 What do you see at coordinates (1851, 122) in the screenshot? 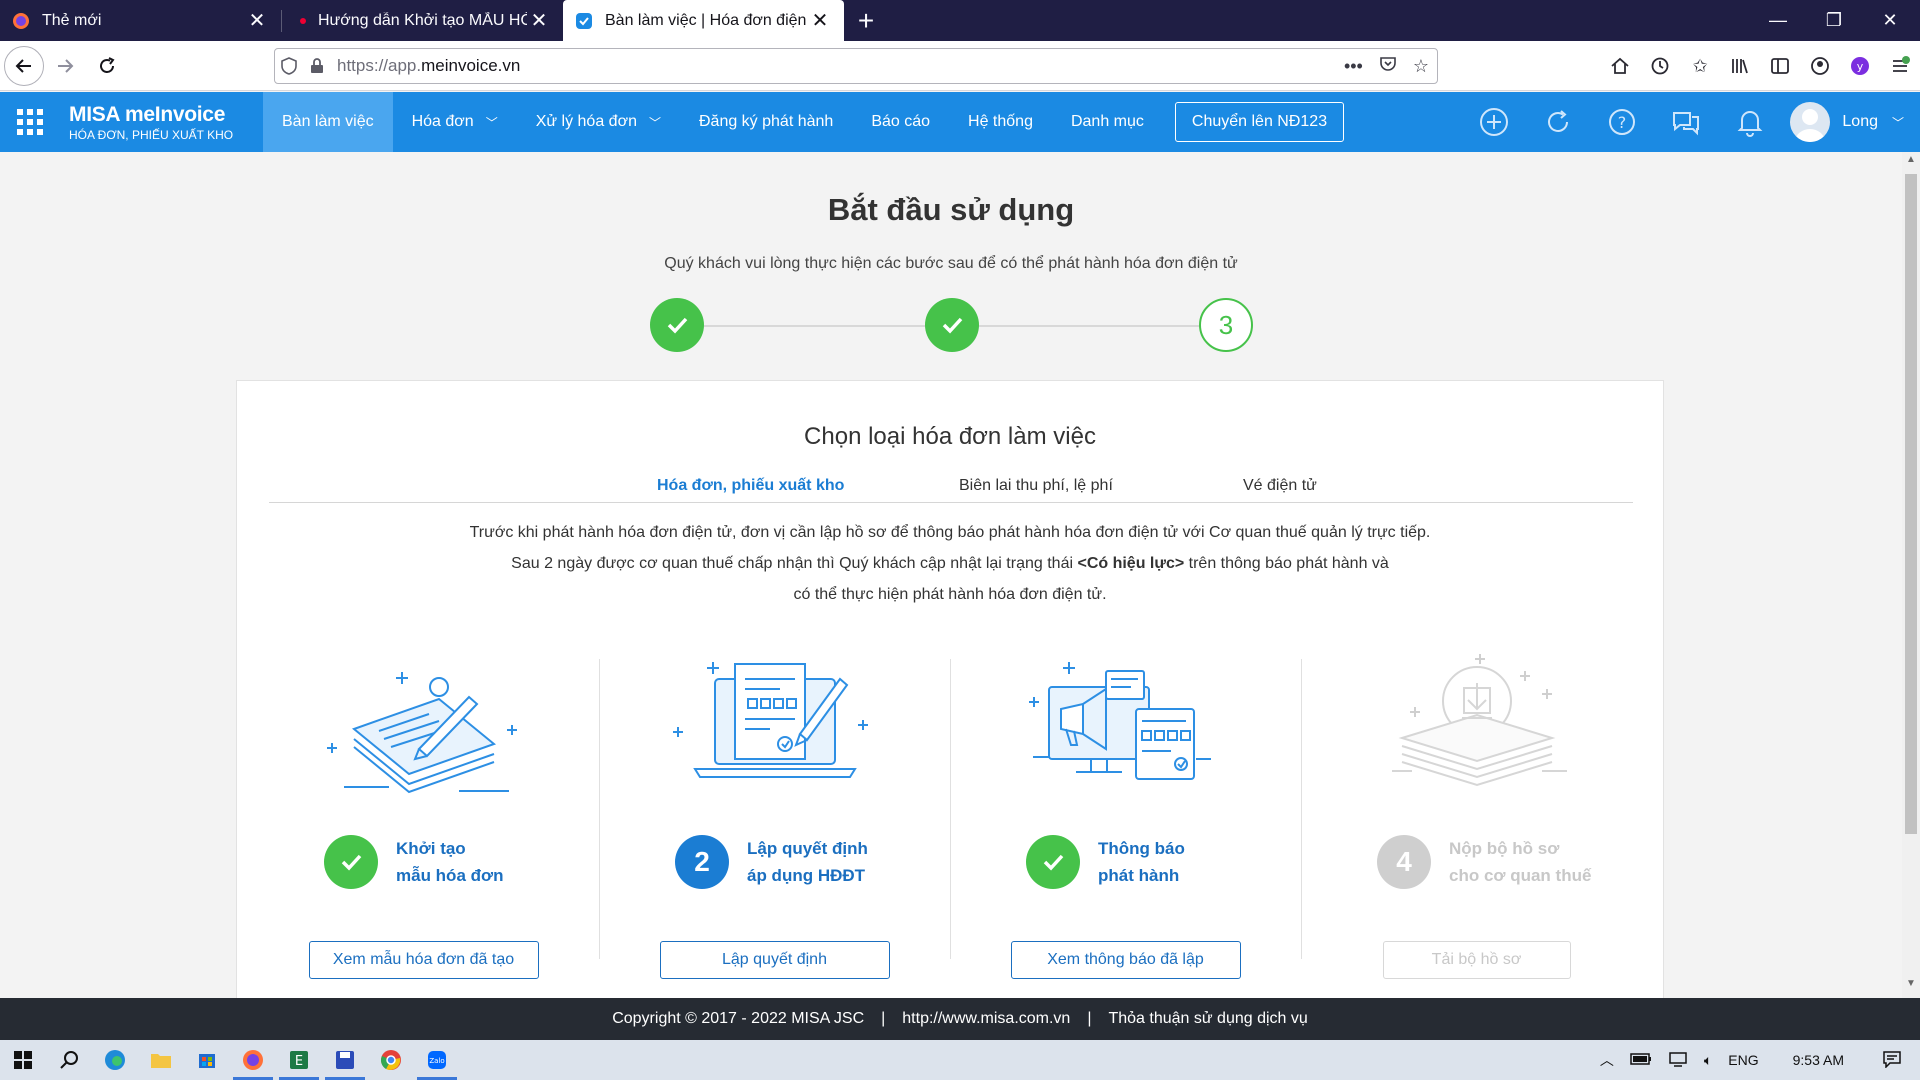
I see `user-menu: Long ﹀` at bounding box center [1851, 122].